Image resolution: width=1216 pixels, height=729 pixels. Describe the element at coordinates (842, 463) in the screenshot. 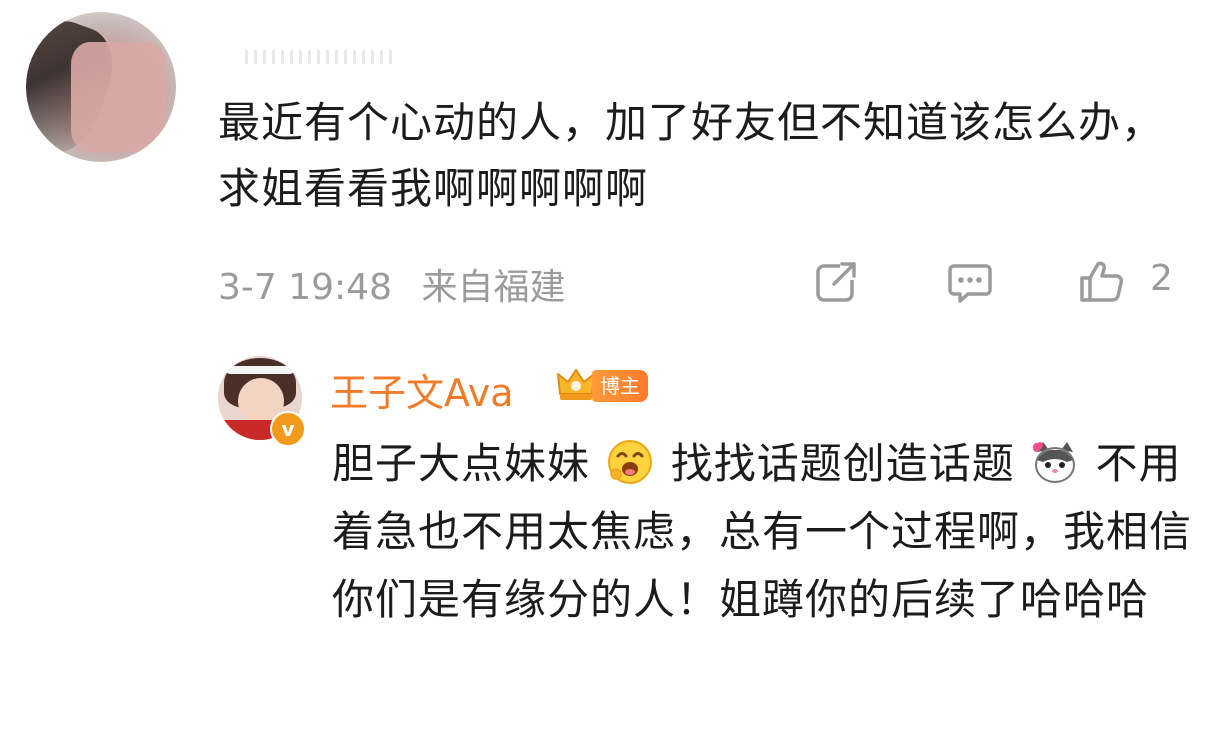

I see `reply-text-part2: 找找话题创造话题` at that location.